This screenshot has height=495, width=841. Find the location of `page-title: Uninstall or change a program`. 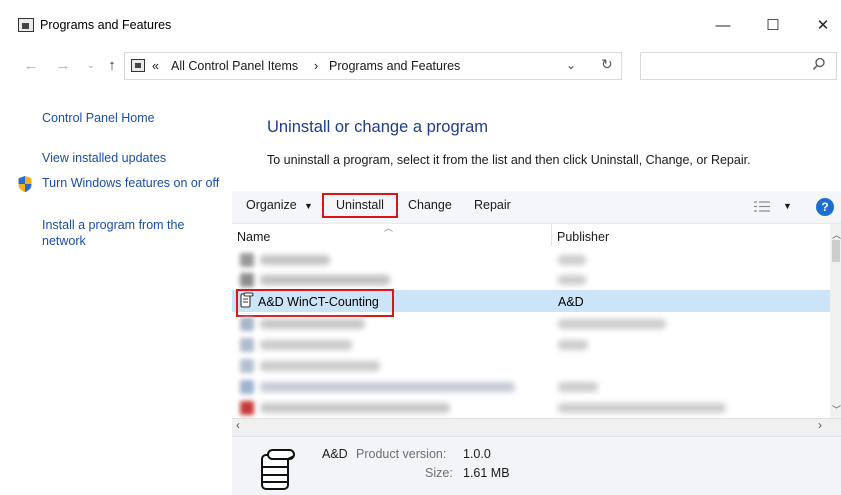

page-title: Uninstall or change a program is located at coordinates (378, 127).